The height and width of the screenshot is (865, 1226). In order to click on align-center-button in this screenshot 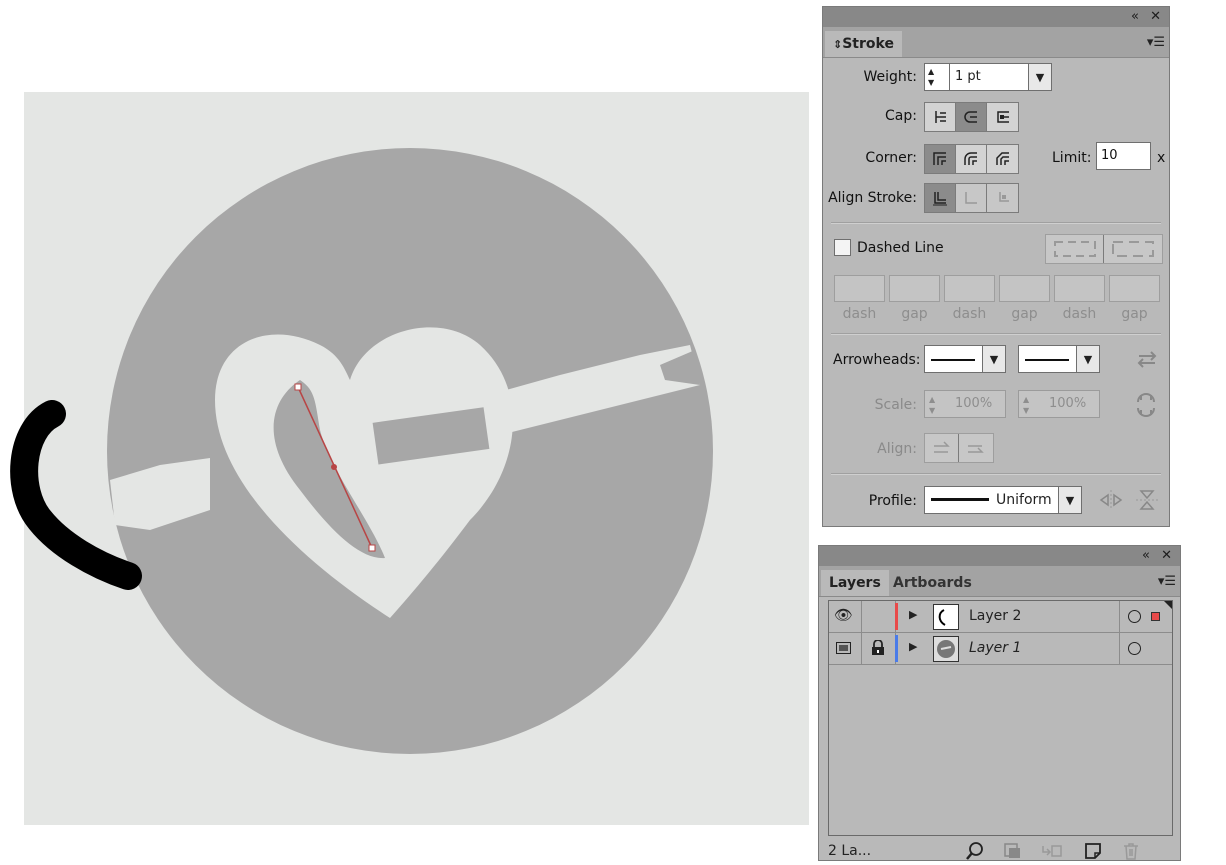, I will do `click(940, 198)`.